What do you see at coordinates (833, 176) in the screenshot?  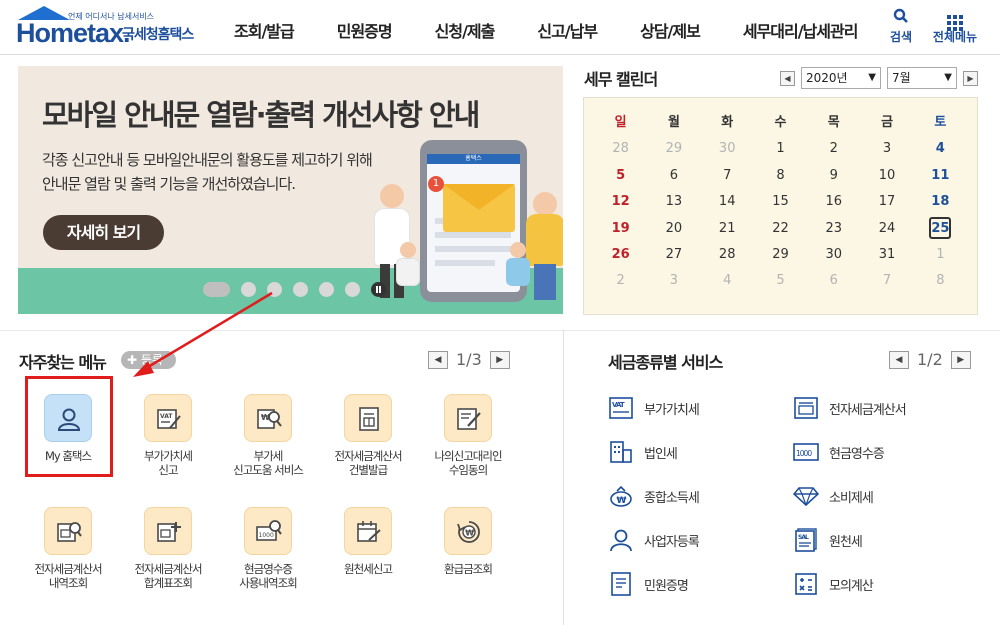 I see `calendar-day: 9` at bounding box center [833, 176].